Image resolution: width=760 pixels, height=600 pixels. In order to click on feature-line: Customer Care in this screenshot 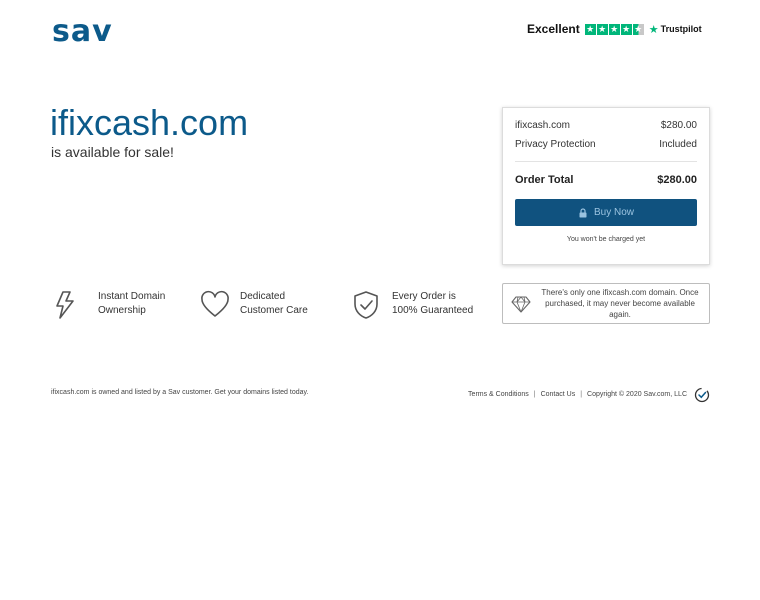, I will do `click(274, 310)`.